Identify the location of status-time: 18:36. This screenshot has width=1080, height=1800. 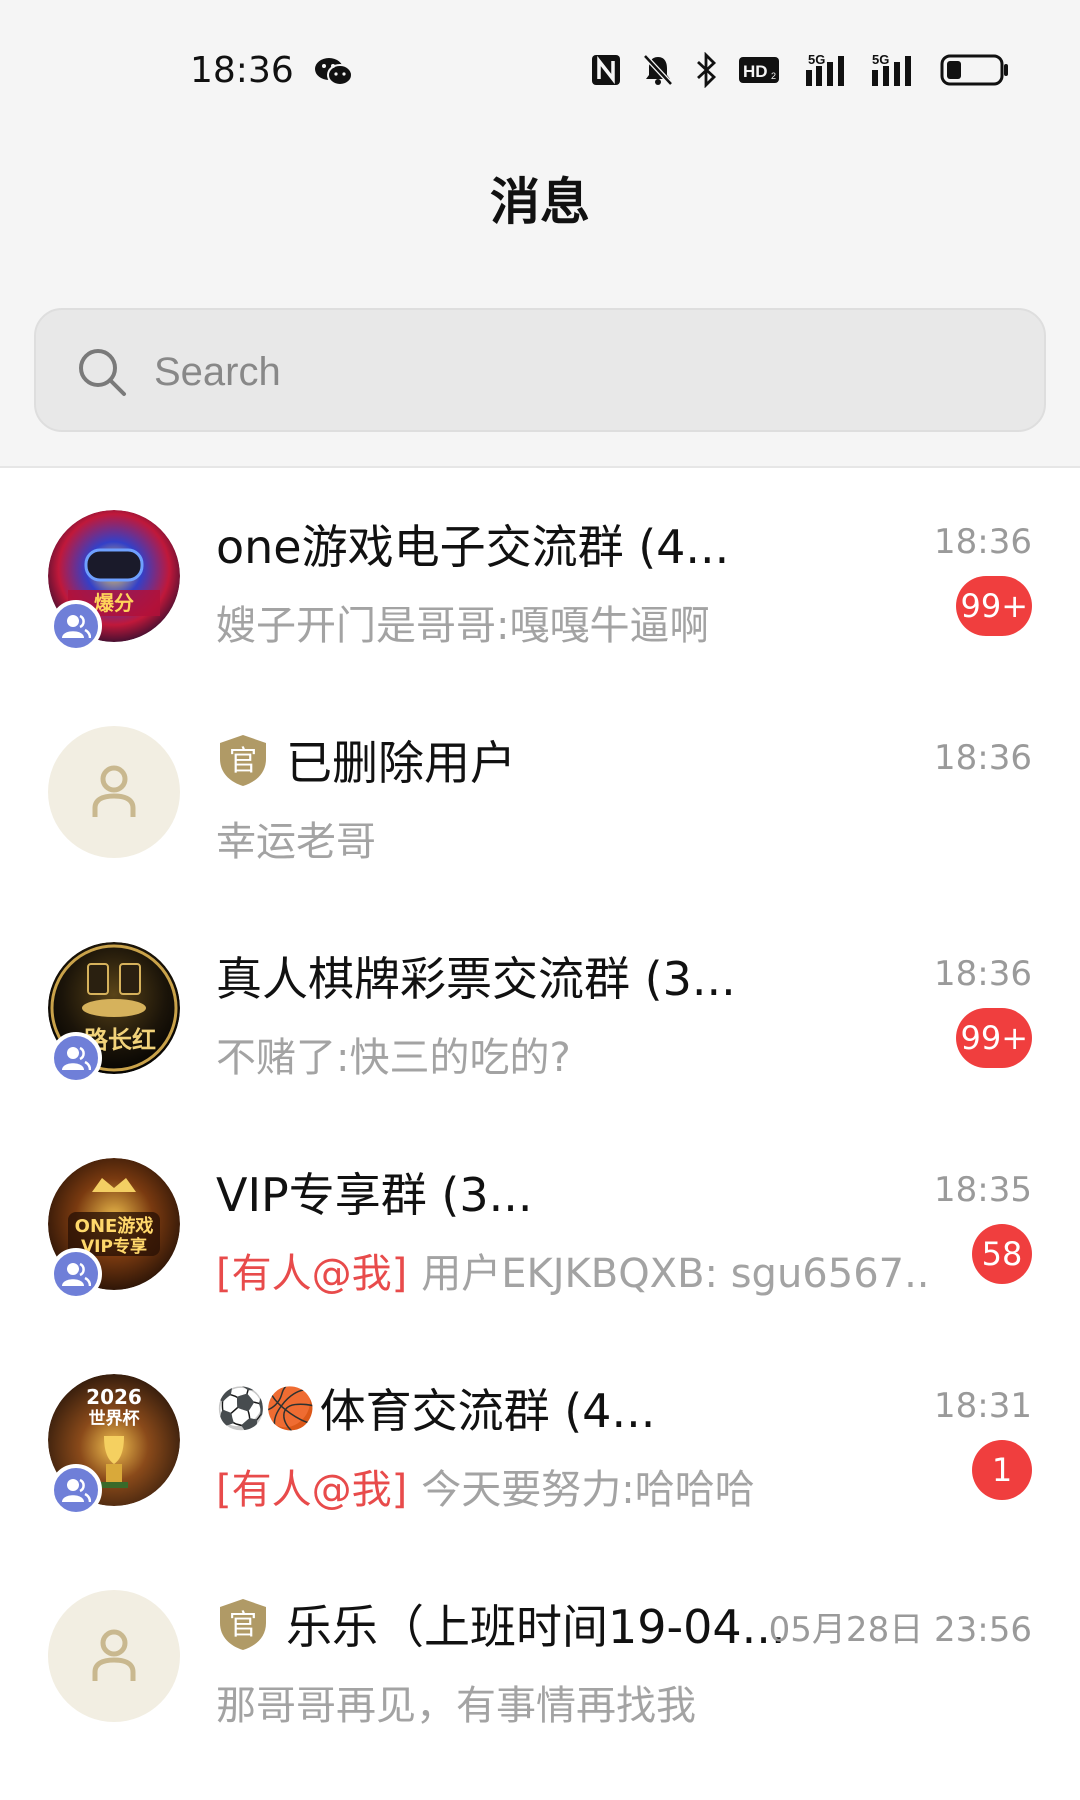
(242, 70).